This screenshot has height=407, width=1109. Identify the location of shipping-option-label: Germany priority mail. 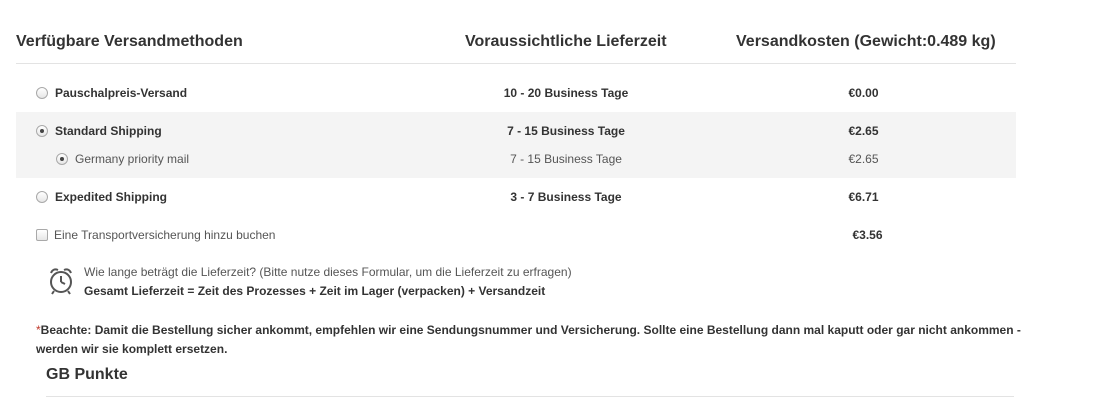
(132, 159).